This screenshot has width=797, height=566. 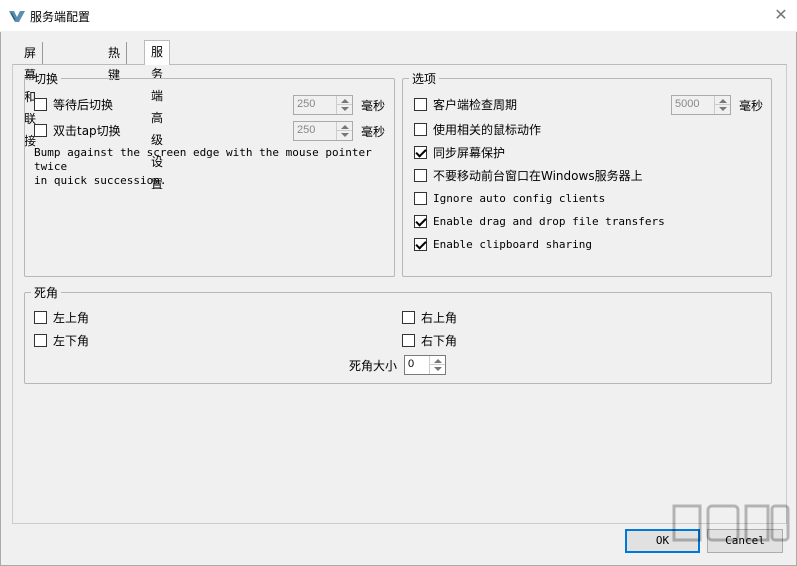 What do you see at coordinates (781, 15) in the screenshot?
I see `close-icon: ✕` at bounding box center [781, 15].